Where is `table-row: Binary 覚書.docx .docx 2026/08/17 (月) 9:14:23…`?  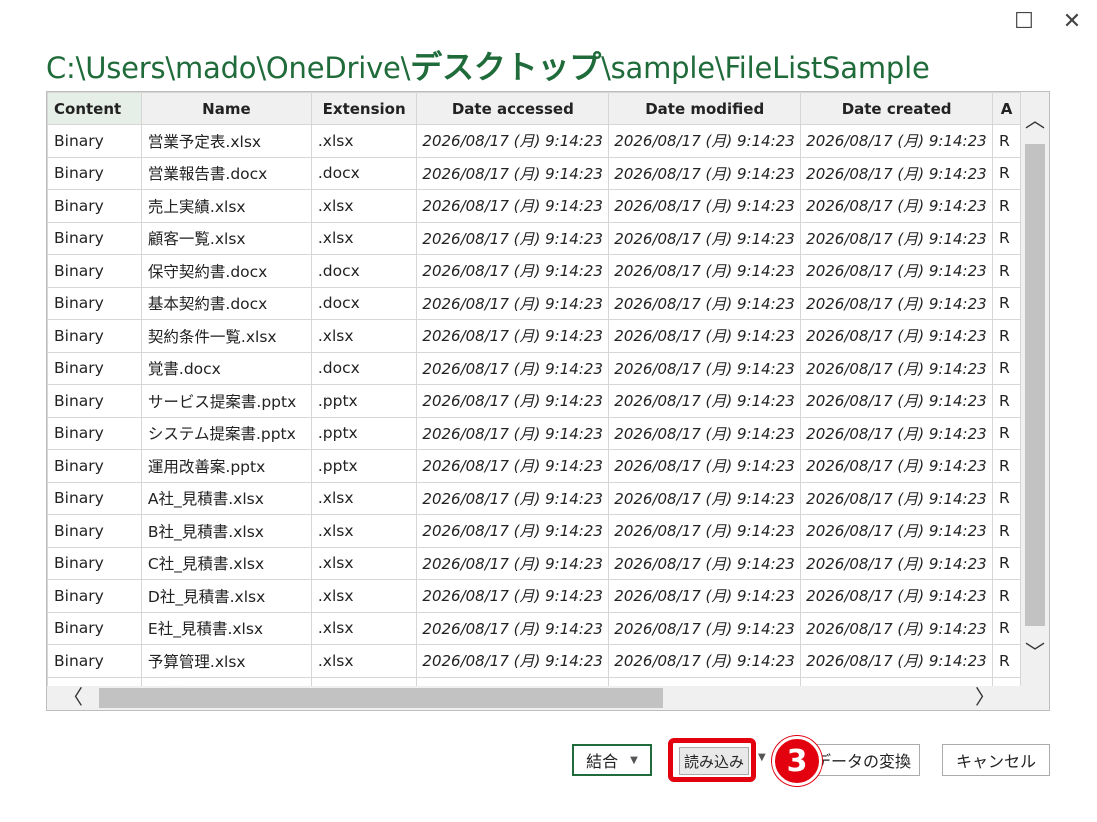
table-row: Binary 覚書.docx .docx 2026/08/17 (月) 9:14:23… is located at coordinates (534, 368).